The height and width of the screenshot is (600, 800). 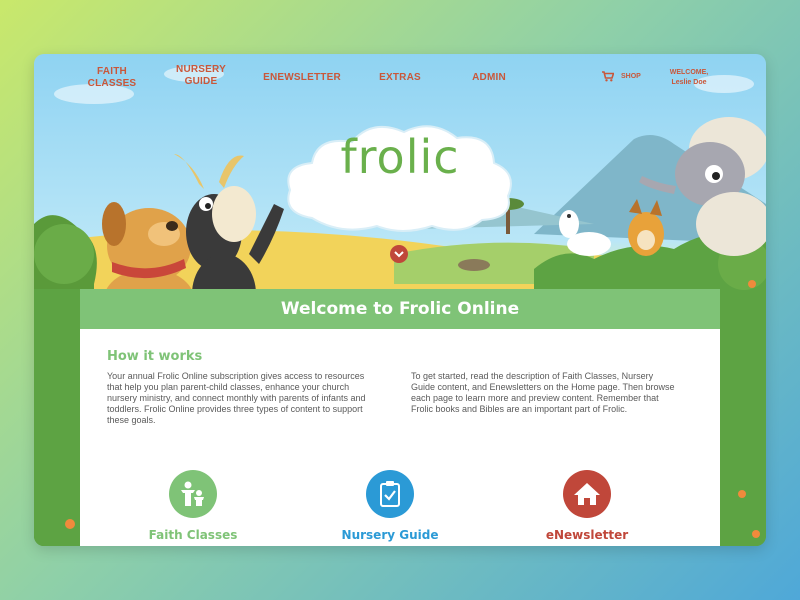 I want to click on feature-enewsletter: eNewsletter, so click(x=587, y=506).